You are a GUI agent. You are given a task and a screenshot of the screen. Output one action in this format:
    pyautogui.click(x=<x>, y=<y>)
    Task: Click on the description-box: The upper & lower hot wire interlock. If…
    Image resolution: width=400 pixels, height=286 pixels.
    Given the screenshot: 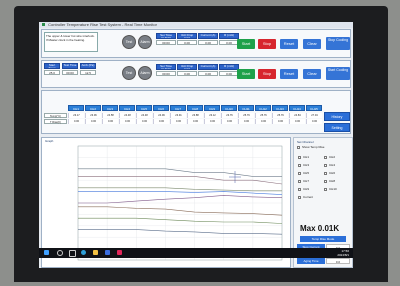 What is the action you would take?
    pyautogui.click(x=71, y=42)
    